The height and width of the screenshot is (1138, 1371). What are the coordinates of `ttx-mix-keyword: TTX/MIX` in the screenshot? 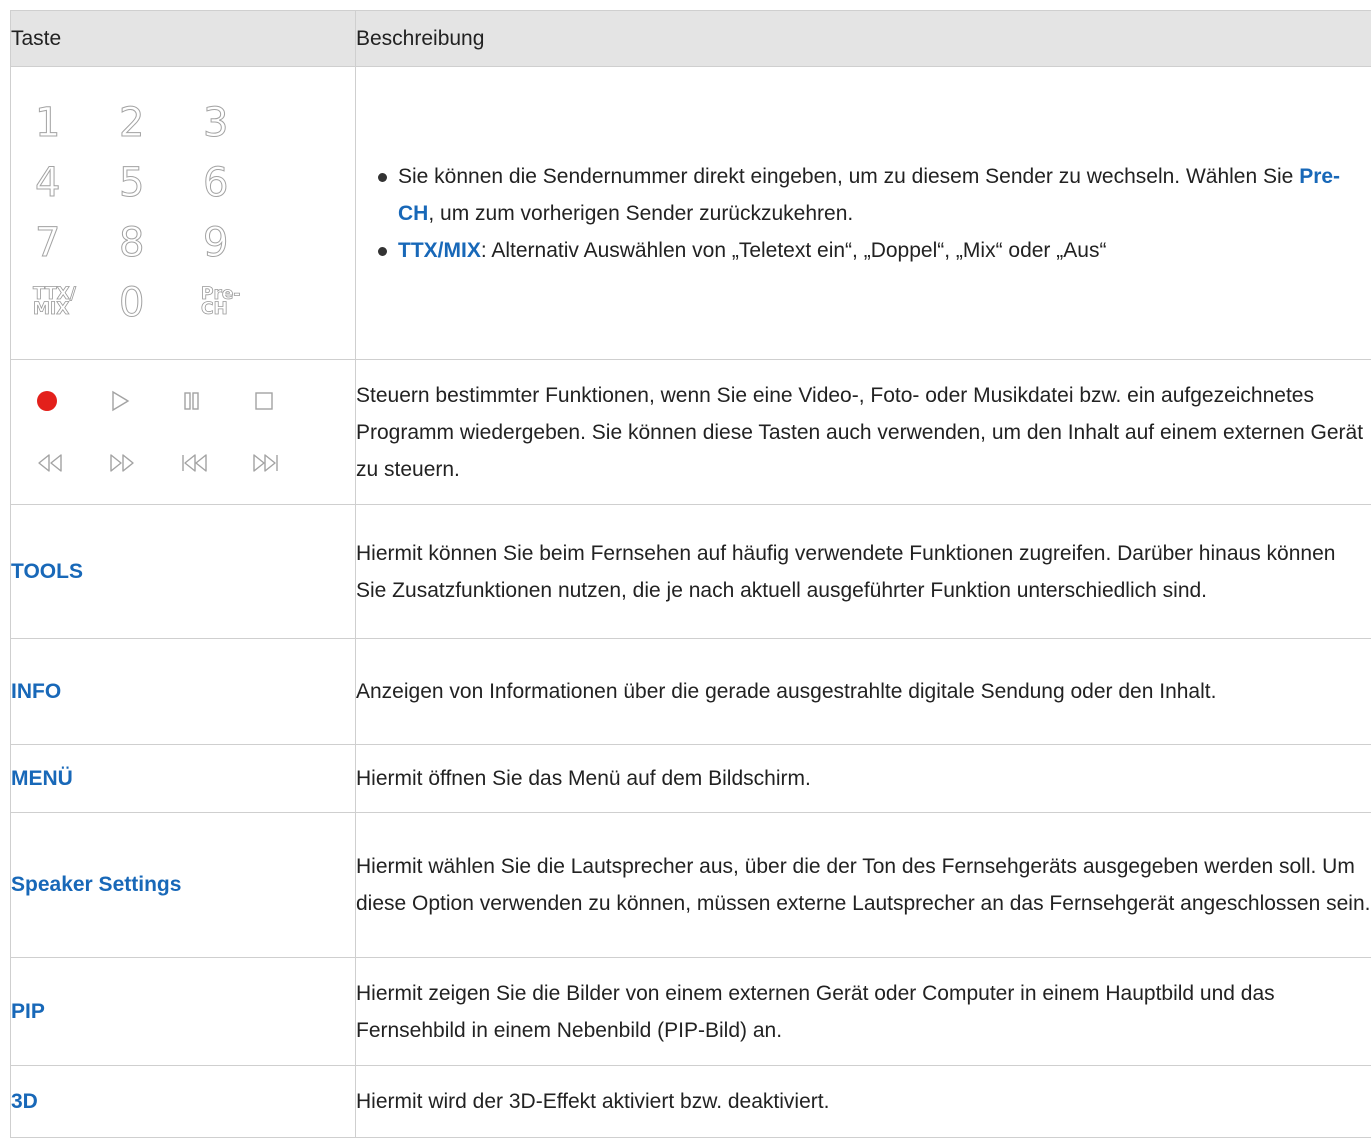 It's located at (439, 250).